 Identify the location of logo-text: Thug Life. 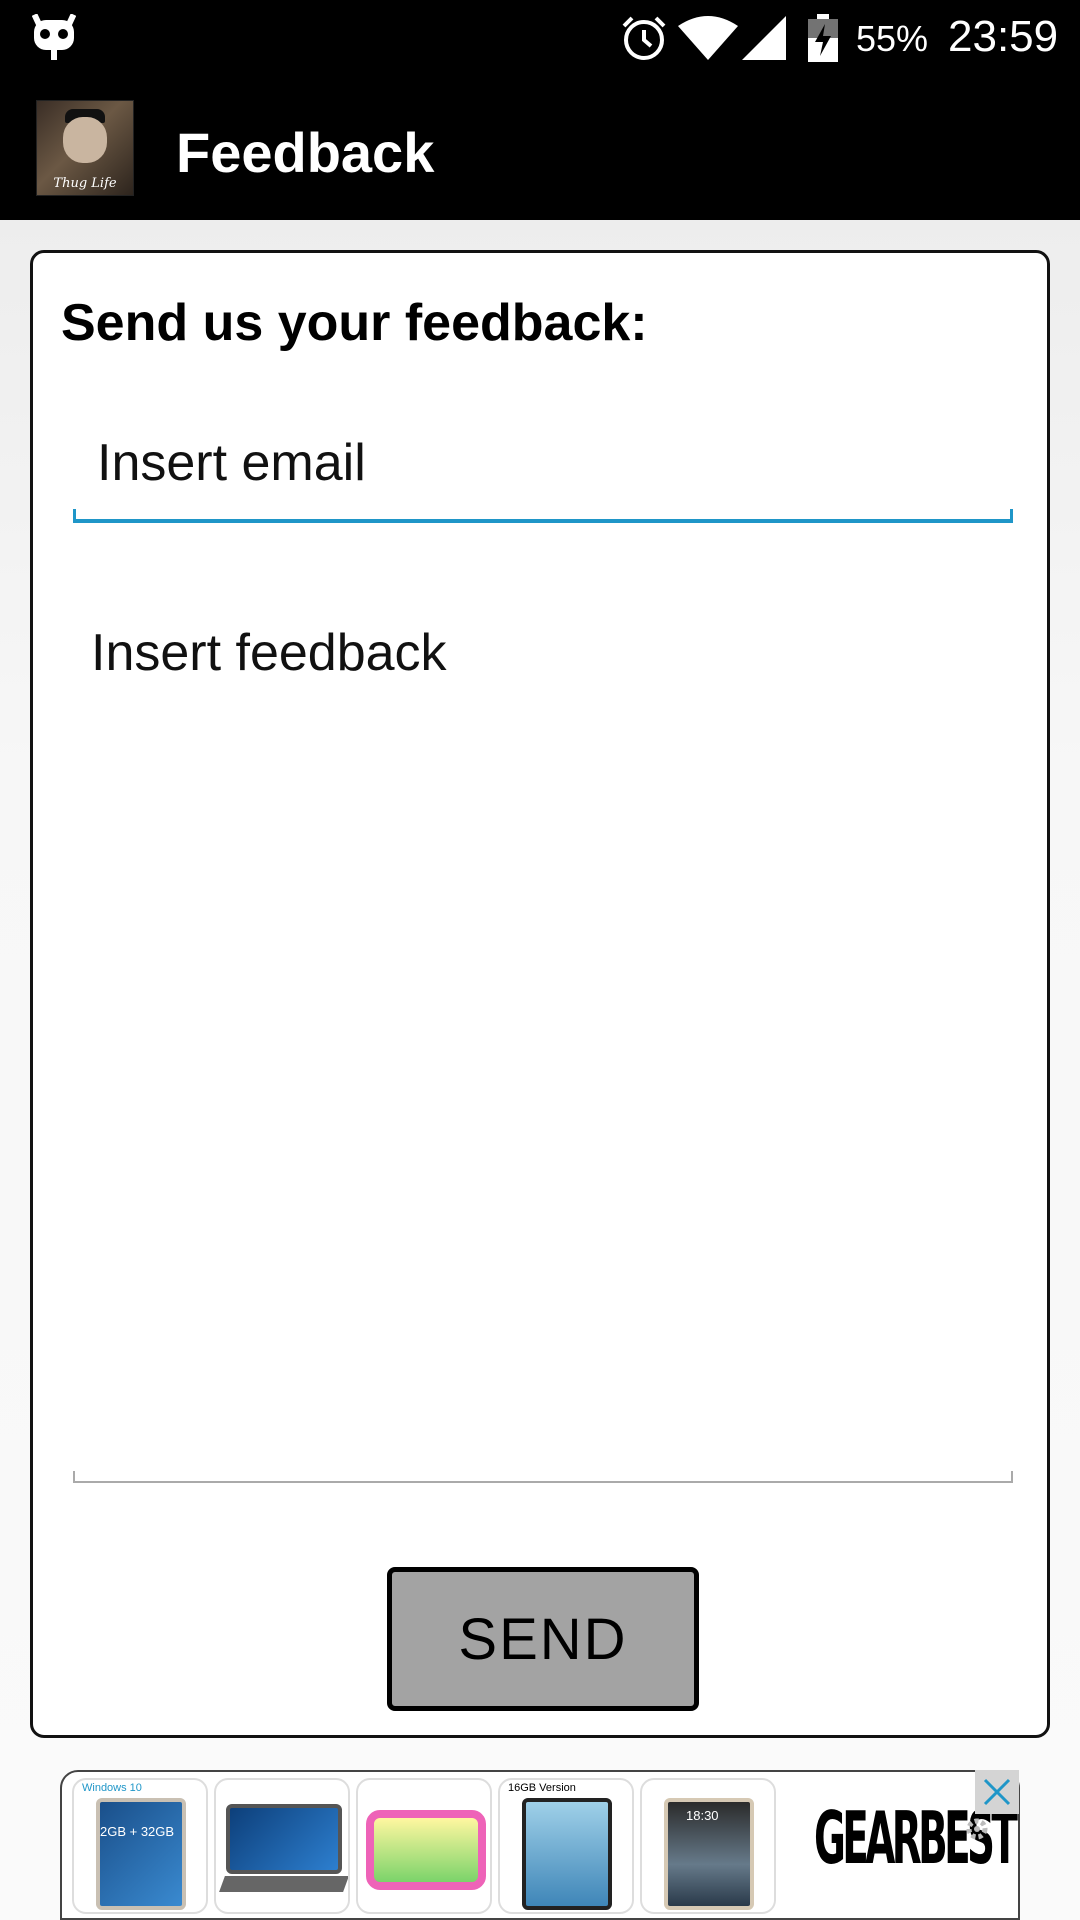
(85, 183).